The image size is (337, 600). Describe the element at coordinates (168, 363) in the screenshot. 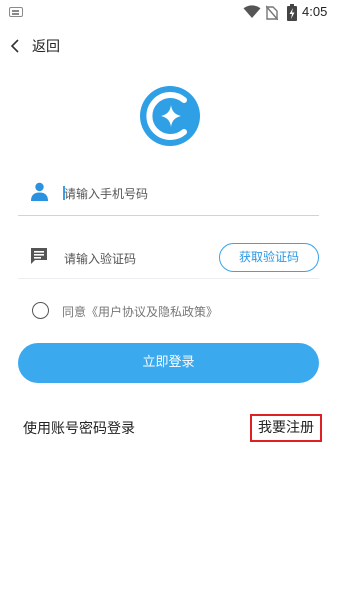

I see `login-button: 立即登录` at that location.